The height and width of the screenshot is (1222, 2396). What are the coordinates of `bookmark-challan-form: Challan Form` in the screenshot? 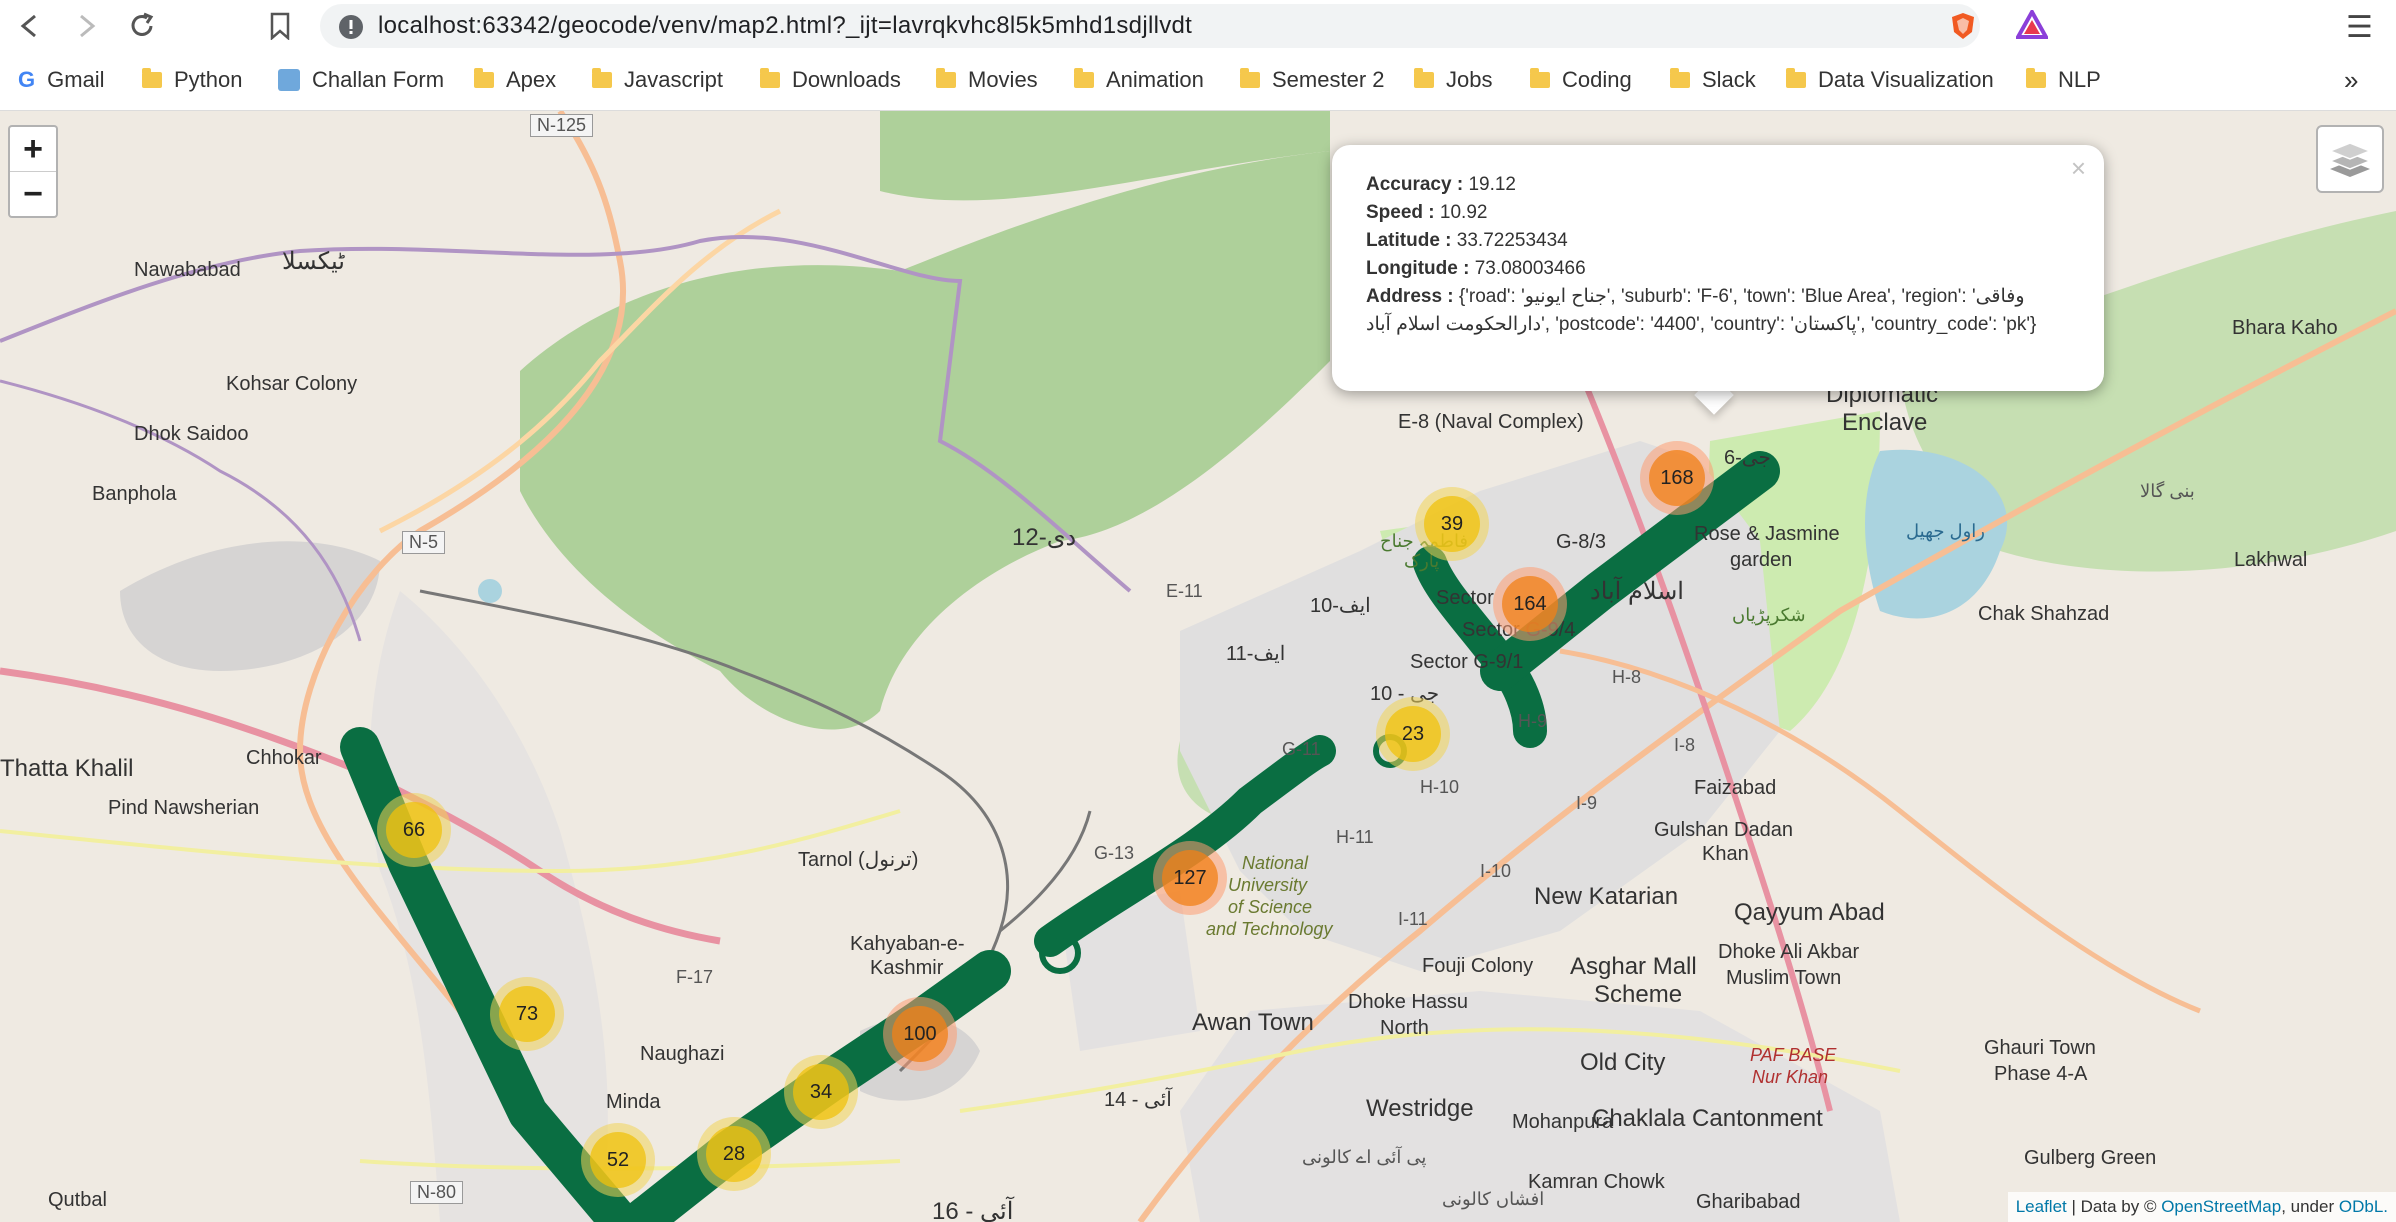 It's located at (361, 80).